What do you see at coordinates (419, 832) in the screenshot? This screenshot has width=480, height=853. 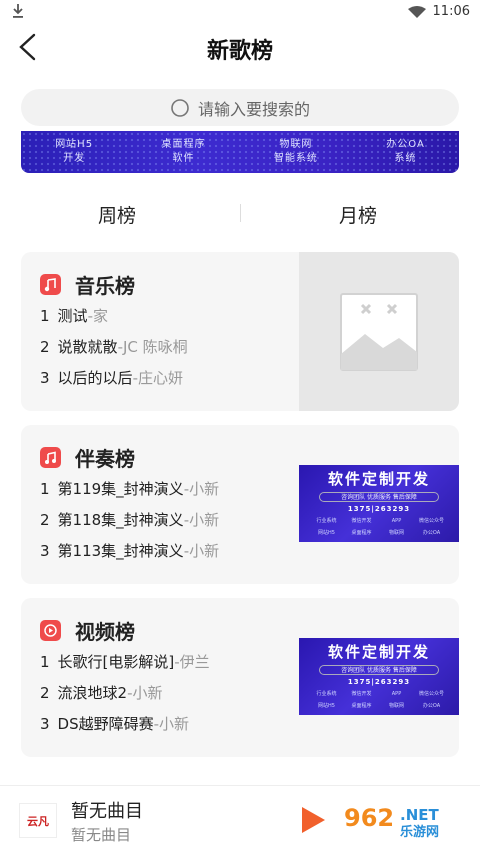 I see `svg-text: 乐游网` at bounding box center [419, 832].